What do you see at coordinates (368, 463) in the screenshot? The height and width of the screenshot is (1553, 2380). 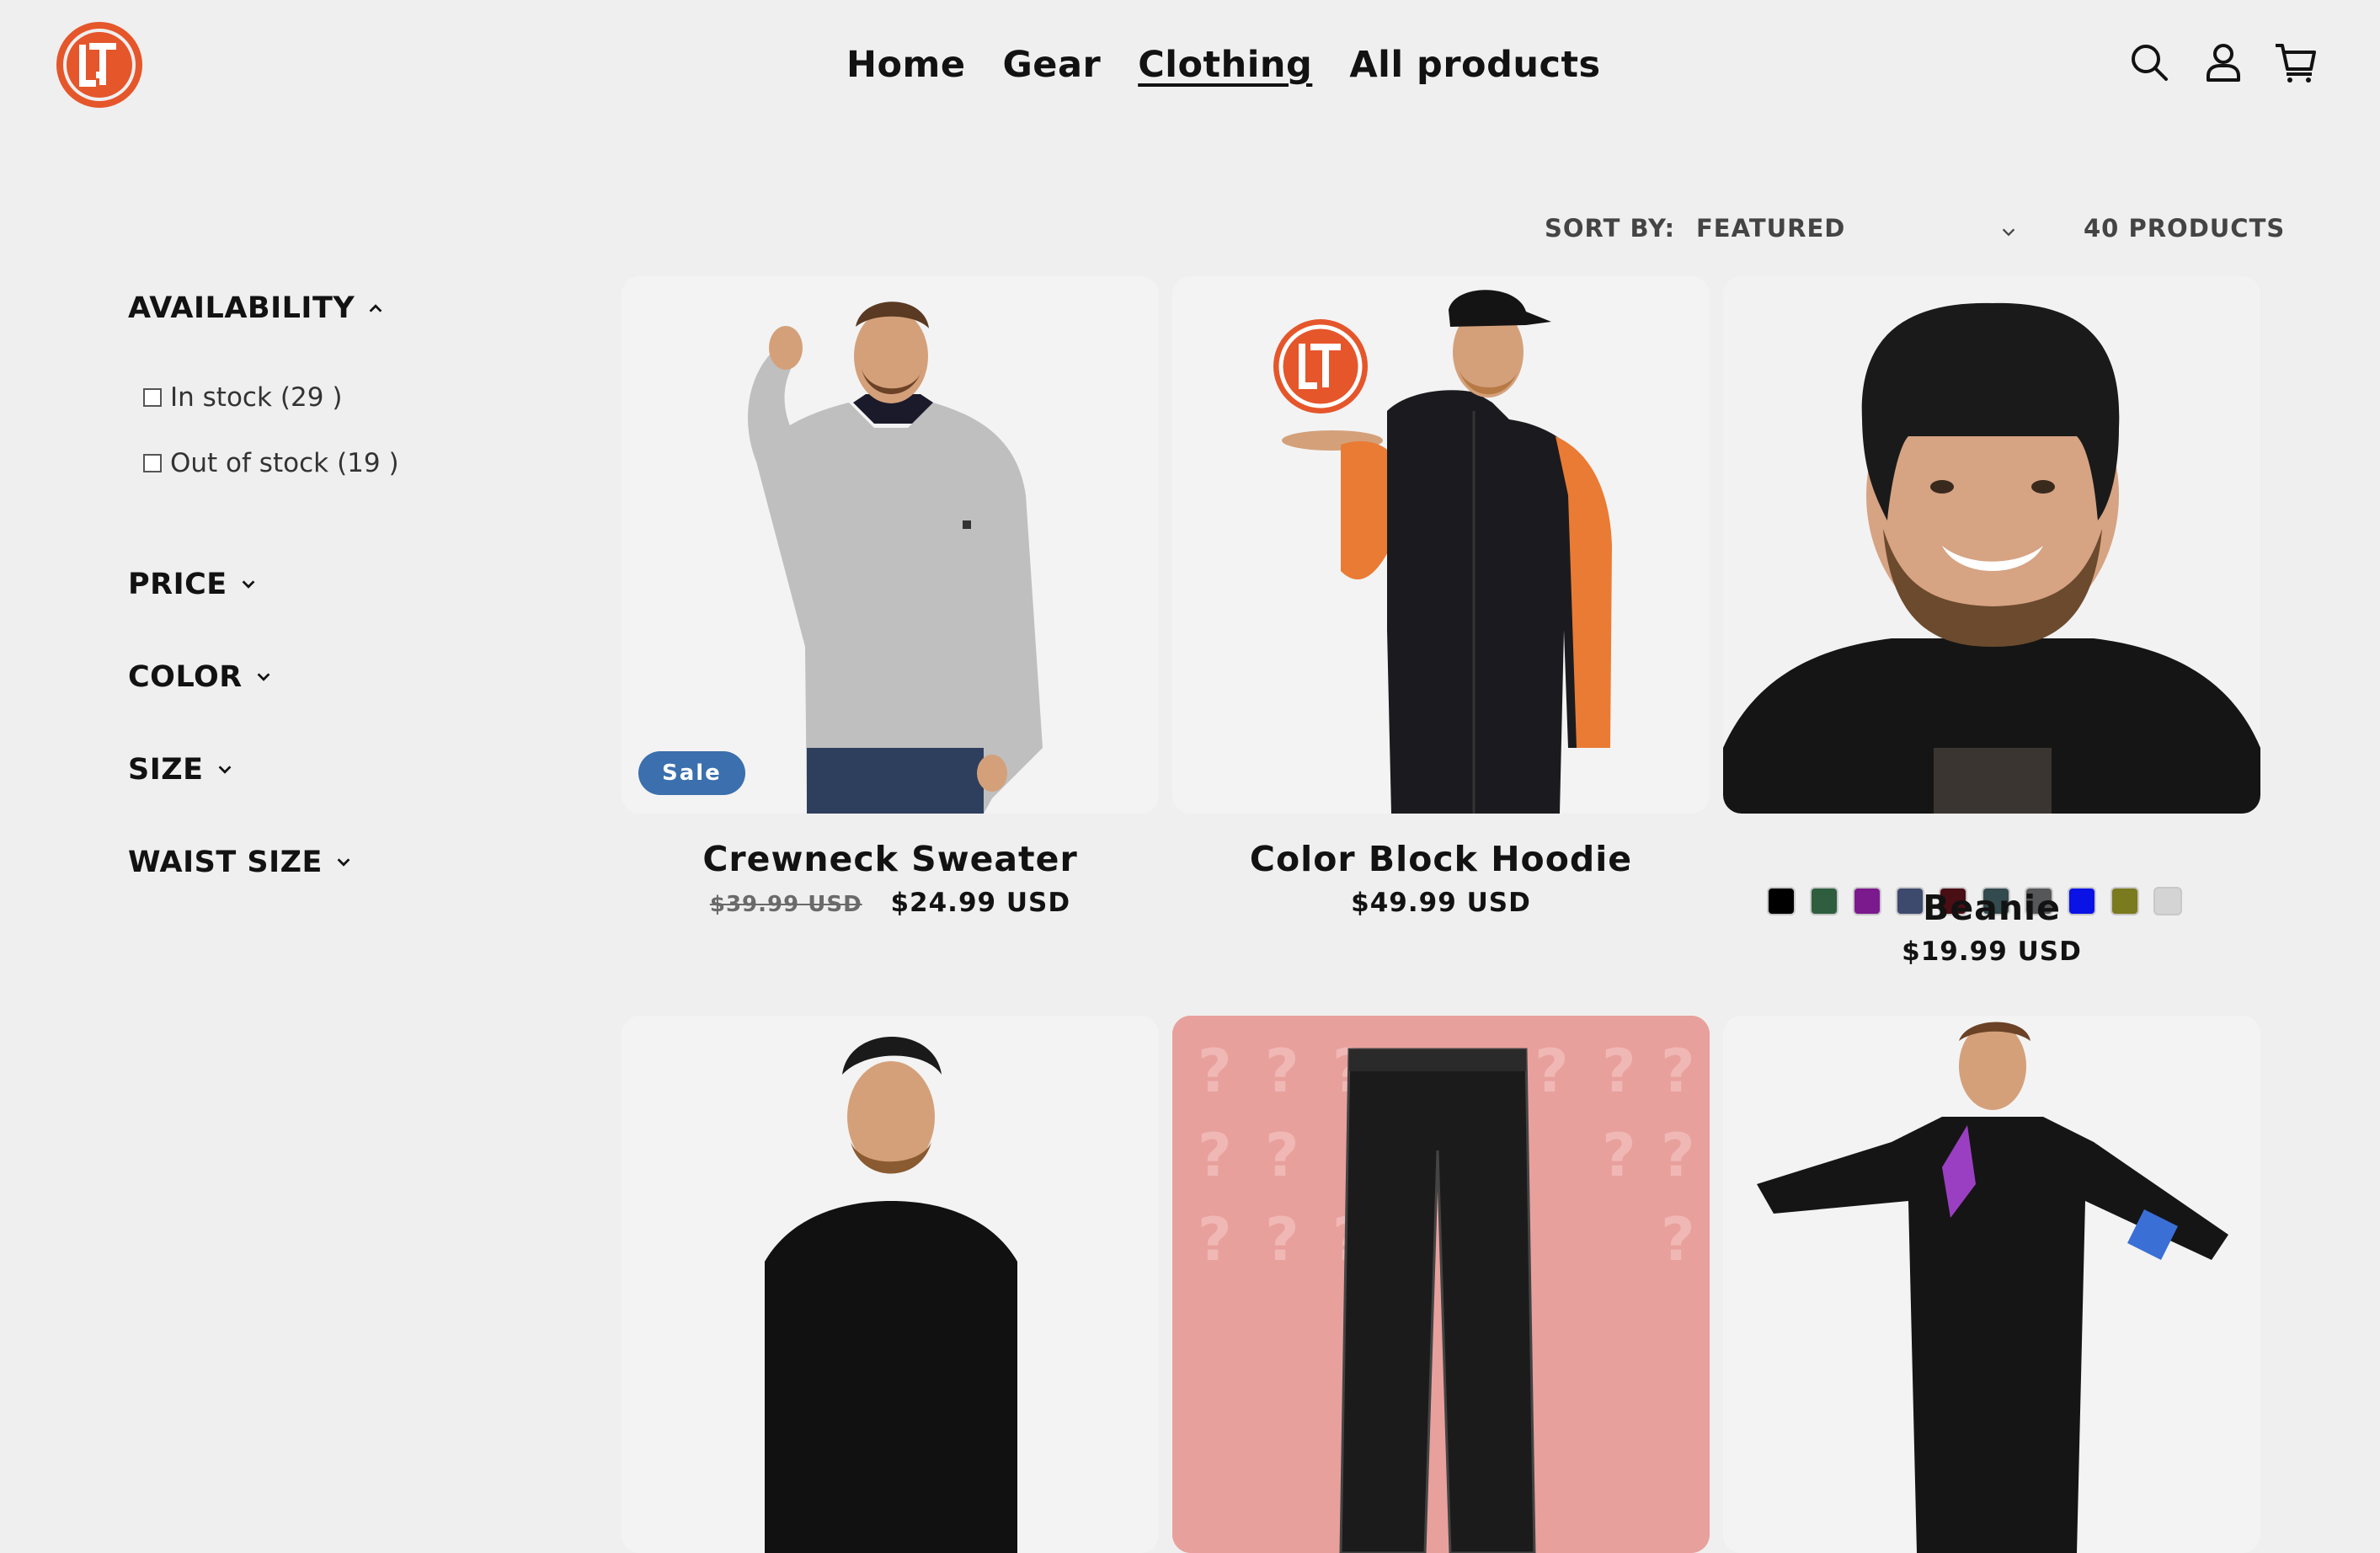 I see `out-of-stock-count: (19 )` at bounding box center [368, 463].